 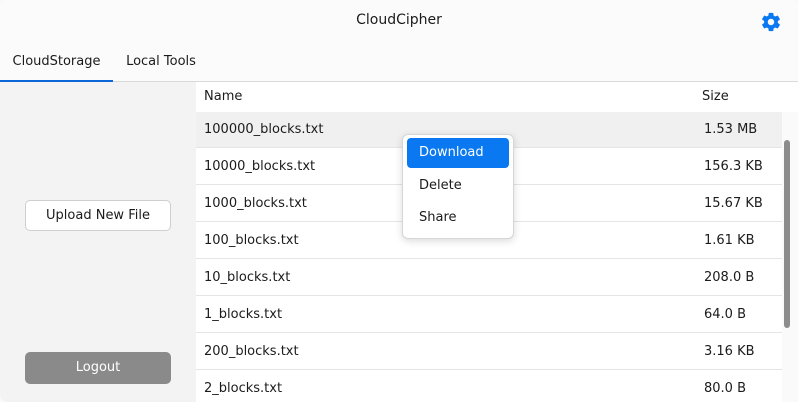 What do you see at coordinates (161, 62) in the screenshot?
I see `tab-local-tools: Local Tools` at bounding box center [161, 62].